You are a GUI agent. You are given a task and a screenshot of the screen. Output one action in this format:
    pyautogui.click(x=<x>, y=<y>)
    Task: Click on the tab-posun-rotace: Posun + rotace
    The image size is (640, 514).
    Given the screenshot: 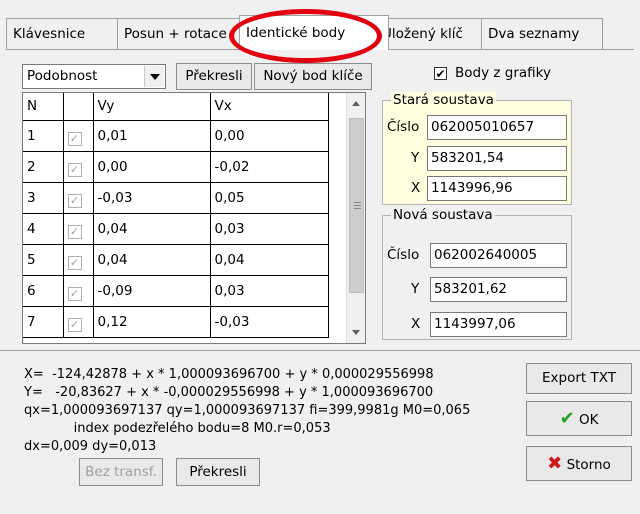 What is the action you would take?
    pyautogui.click(x=184, y=33)
    